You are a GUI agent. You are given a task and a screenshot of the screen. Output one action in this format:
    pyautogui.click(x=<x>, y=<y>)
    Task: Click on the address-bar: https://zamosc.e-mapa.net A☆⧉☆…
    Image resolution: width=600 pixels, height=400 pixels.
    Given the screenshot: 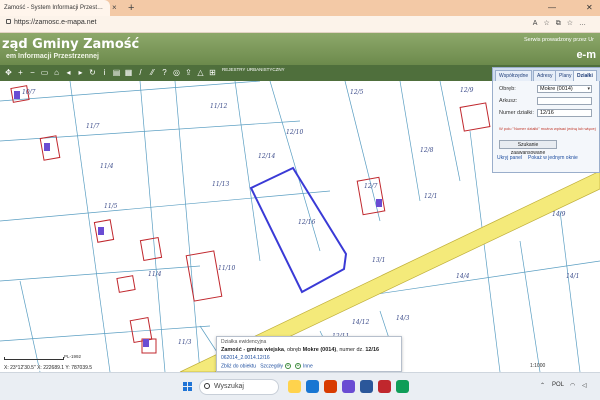 What is the action you would take?
    pyautogui.click(x=300, y=24)
    